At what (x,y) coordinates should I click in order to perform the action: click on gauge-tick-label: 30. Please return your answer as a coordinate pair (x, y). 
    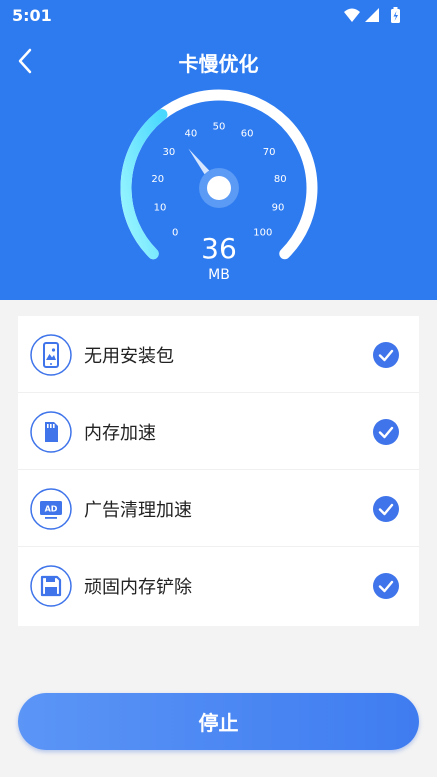
    Looking at the image, I should click on (168, 152).